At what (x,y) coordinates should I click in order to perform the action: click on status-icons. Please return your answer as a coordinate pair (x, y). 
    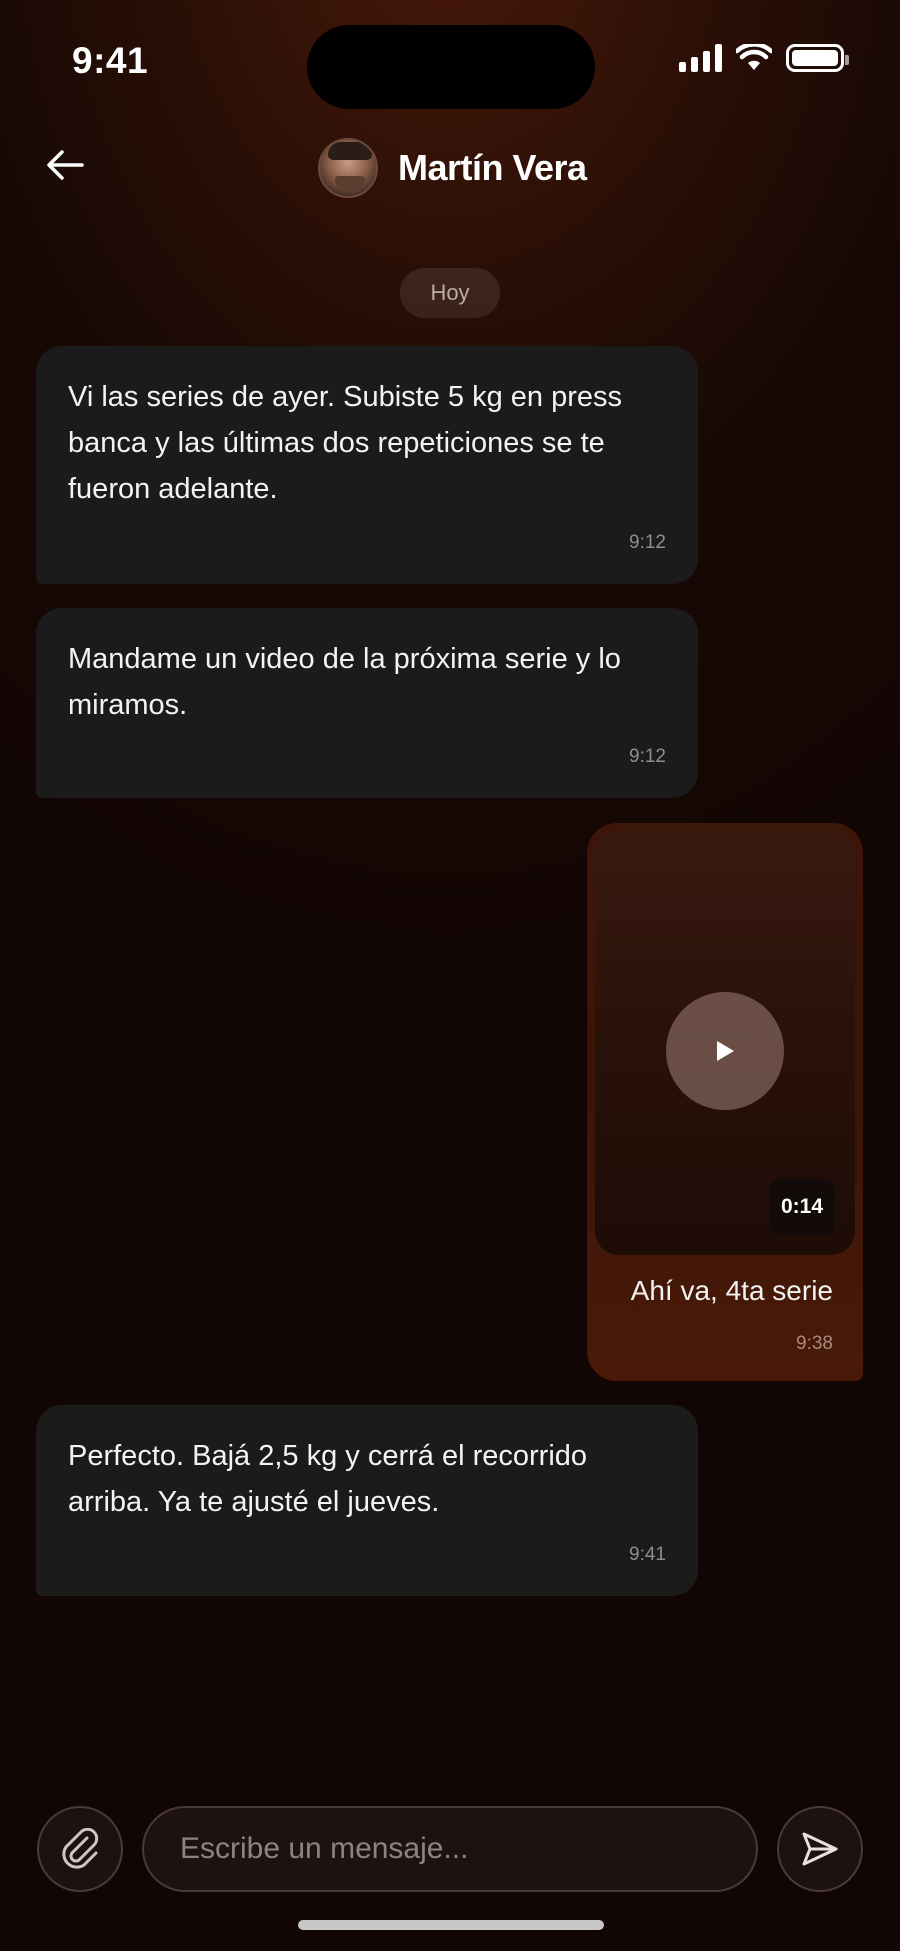
    Looking at the image, I should click on (764, 58).